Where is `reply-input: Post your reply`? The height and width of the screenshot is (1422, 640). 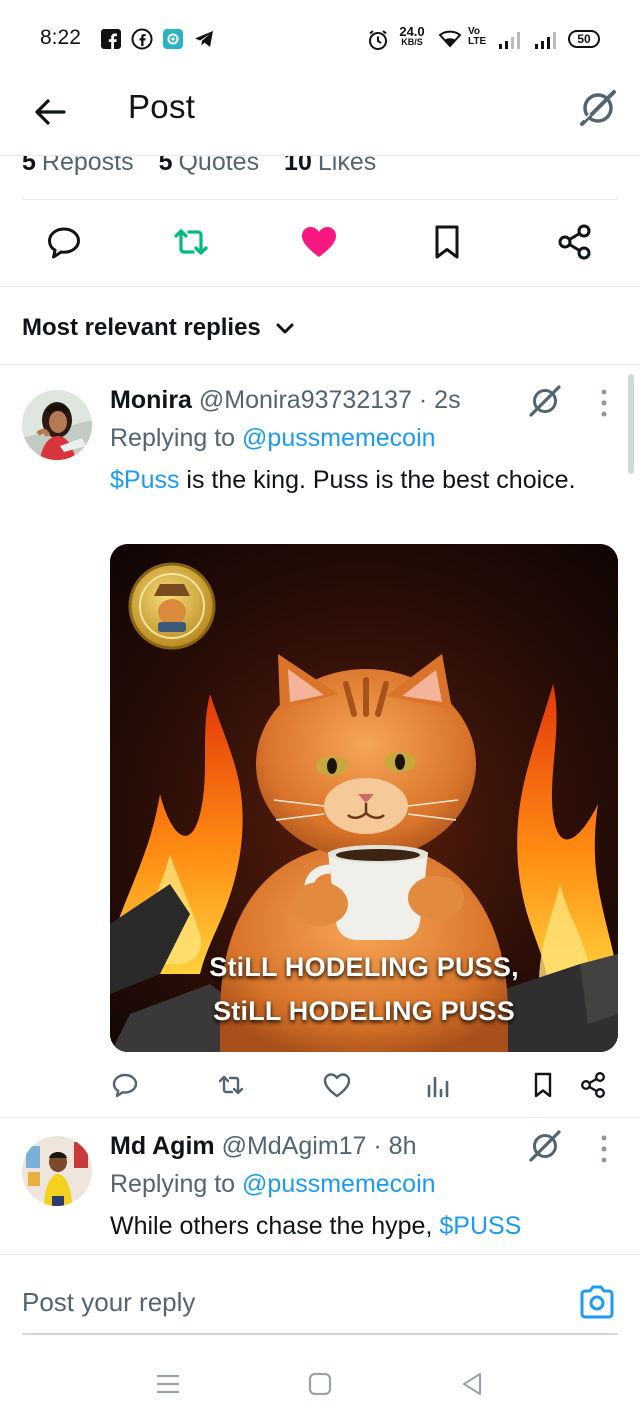 reply-input: Post your reply is located at coordinates (108, 1302).